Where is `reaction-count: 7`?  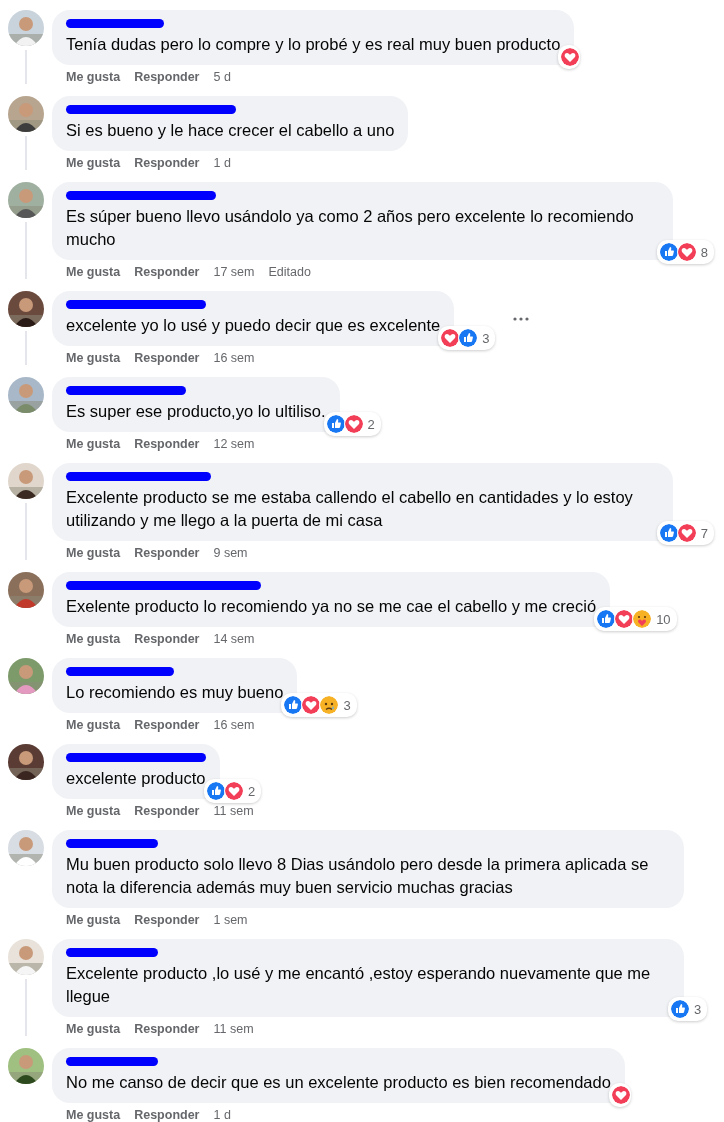
reaction-count: 7 is located at coordinates (704, 533).